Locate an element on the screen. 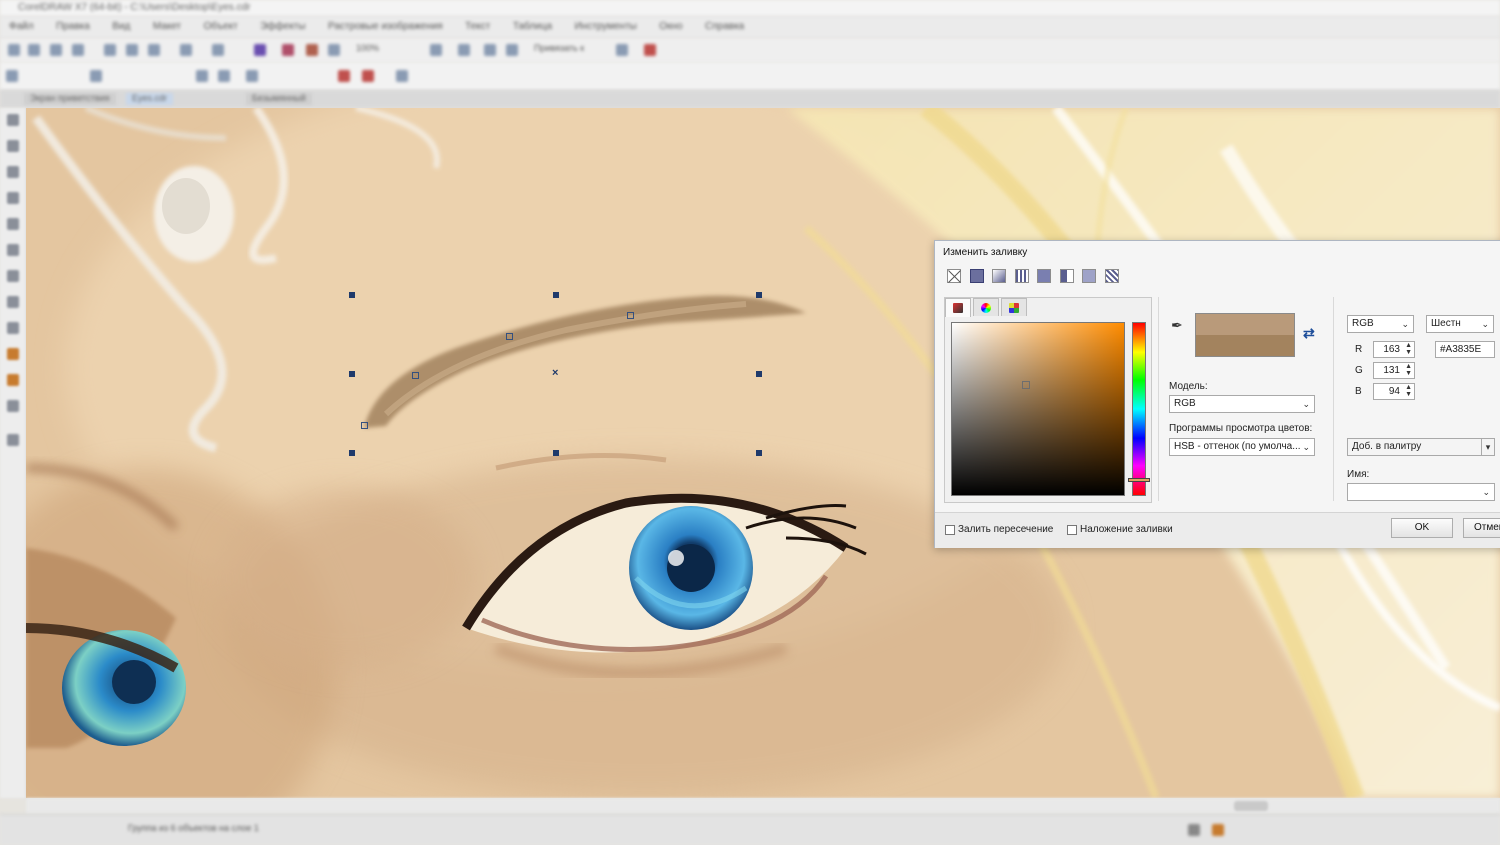 This screenshot has width=1500, height=845. zoom-tool-icon is located at coordinates (13, 198).